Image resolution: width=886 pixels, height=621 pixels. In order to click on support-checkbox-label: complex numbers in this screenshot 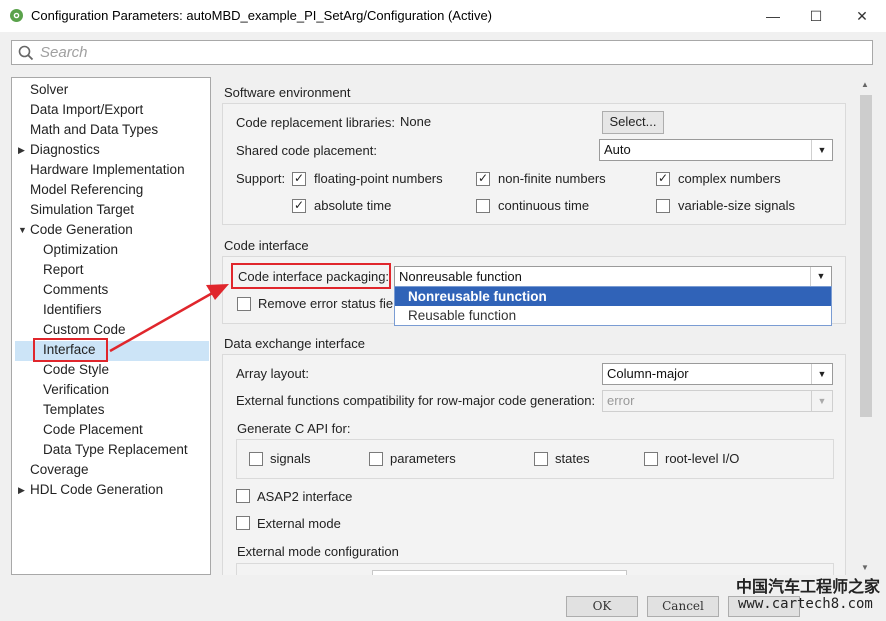, I will do `click(729, 178)`.